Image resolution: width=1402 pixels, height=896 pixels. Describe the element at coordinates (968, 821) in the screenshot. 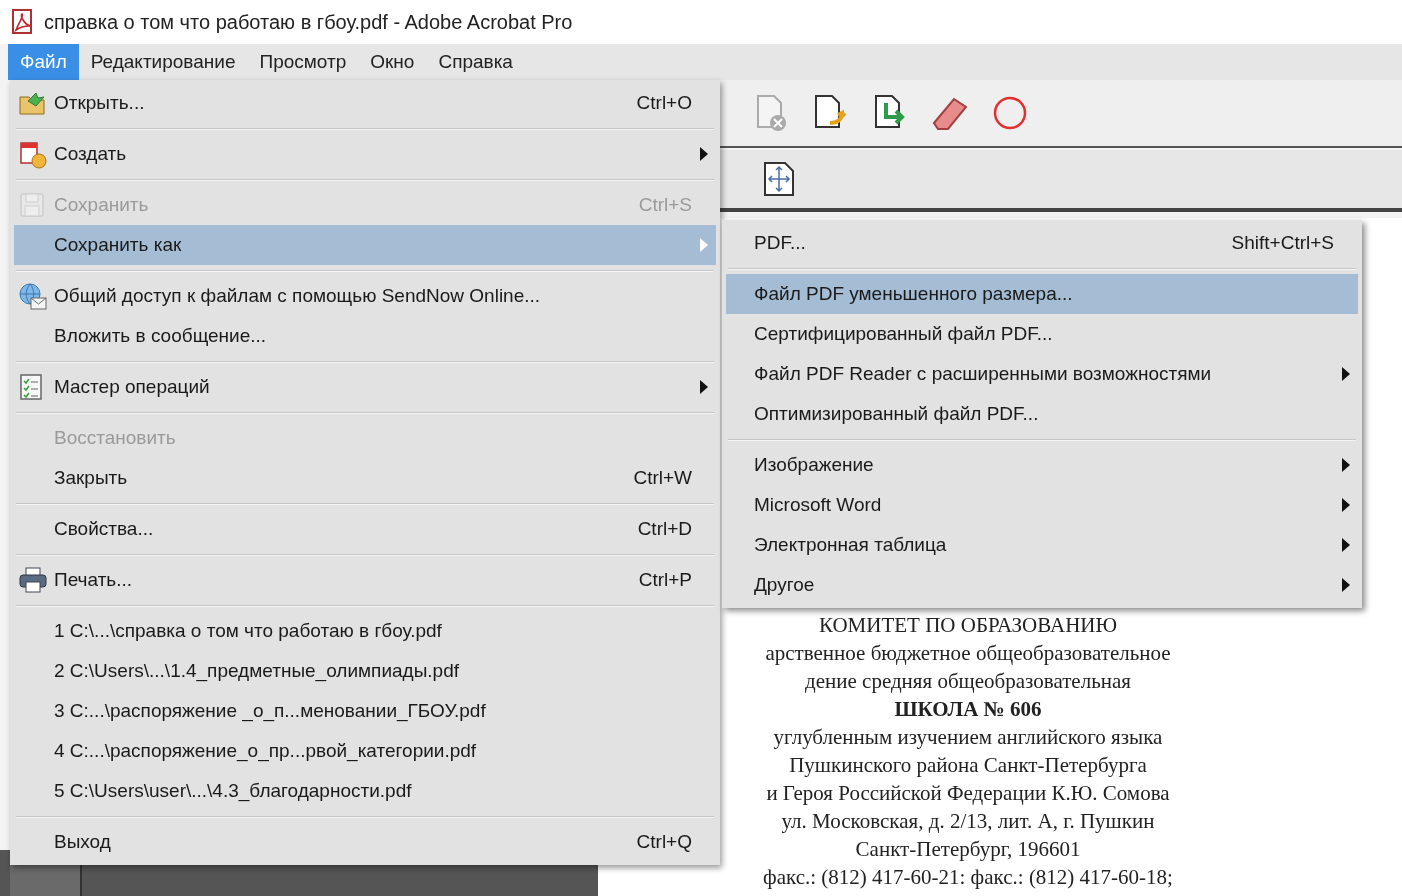

I see `document-text-line: ул. Московская, д. 2/13, лит. А, г. Пушкин` at that location.